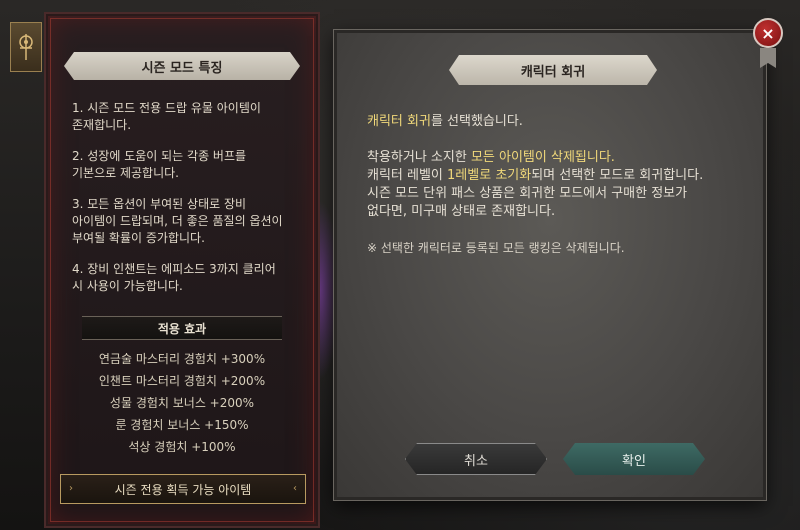  Describe the element at coordinates (182, 425) in the screenshot. I see `effect-item: 룬 경험치 보너스 +150%` at that location.